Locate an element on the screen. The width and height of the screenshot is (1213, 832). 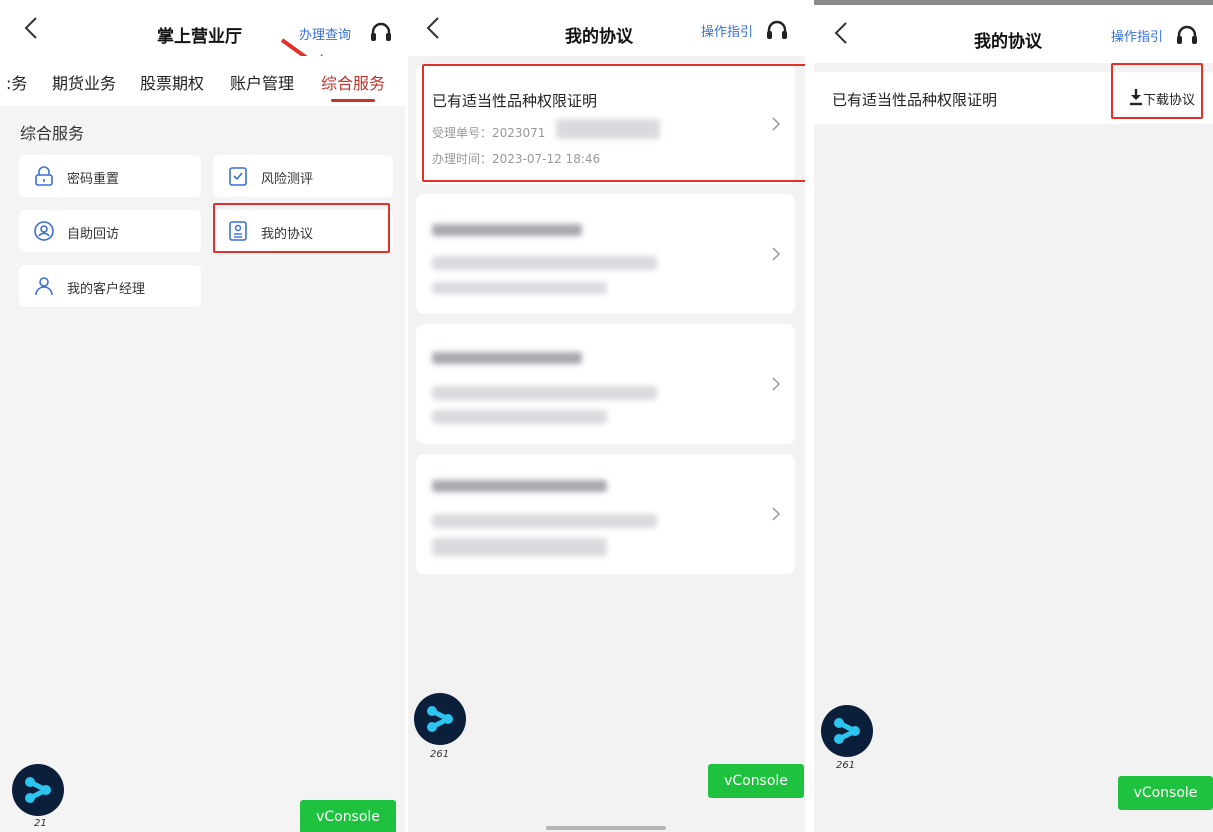
person-circle-icon is located at coordinates (44, 231).